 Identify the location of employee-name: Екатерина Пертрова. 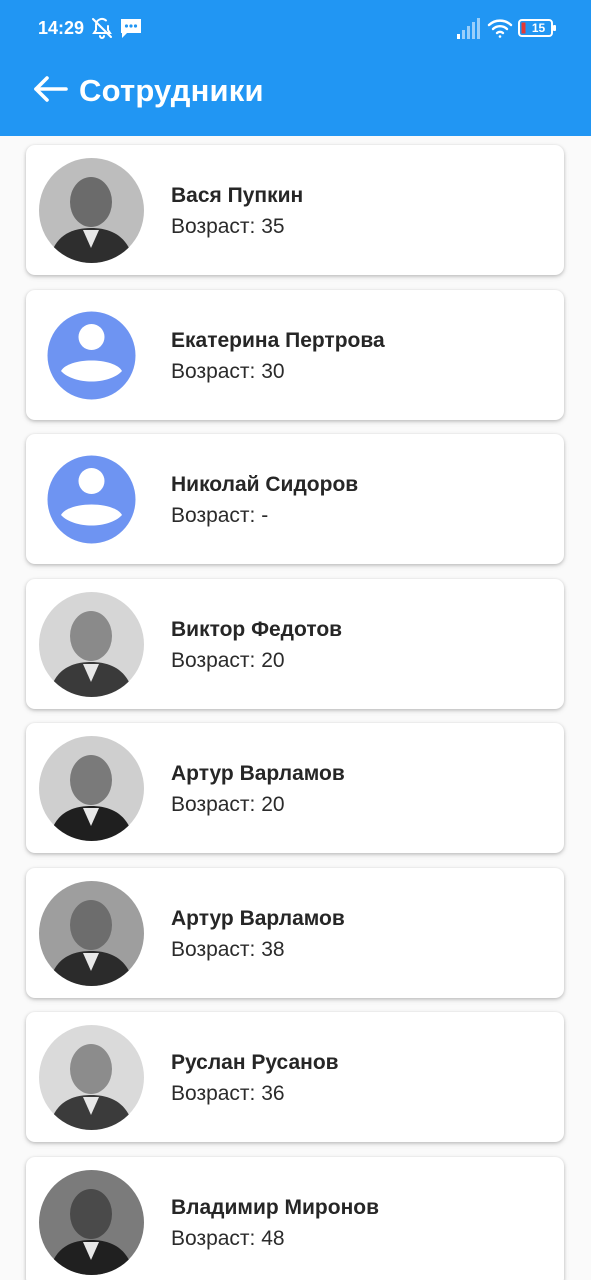
(278, 340).